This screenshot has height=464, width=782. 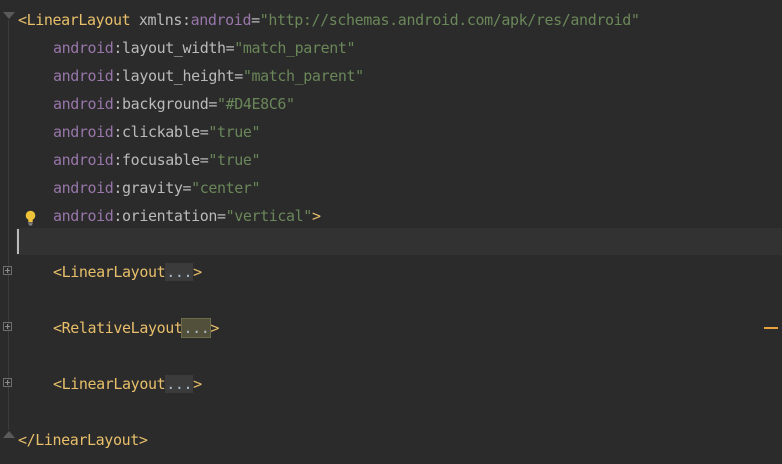 What do you see at coordinates (18, 241) in the screenshot?
I see `text-caret` at bounding box center [18, 241].